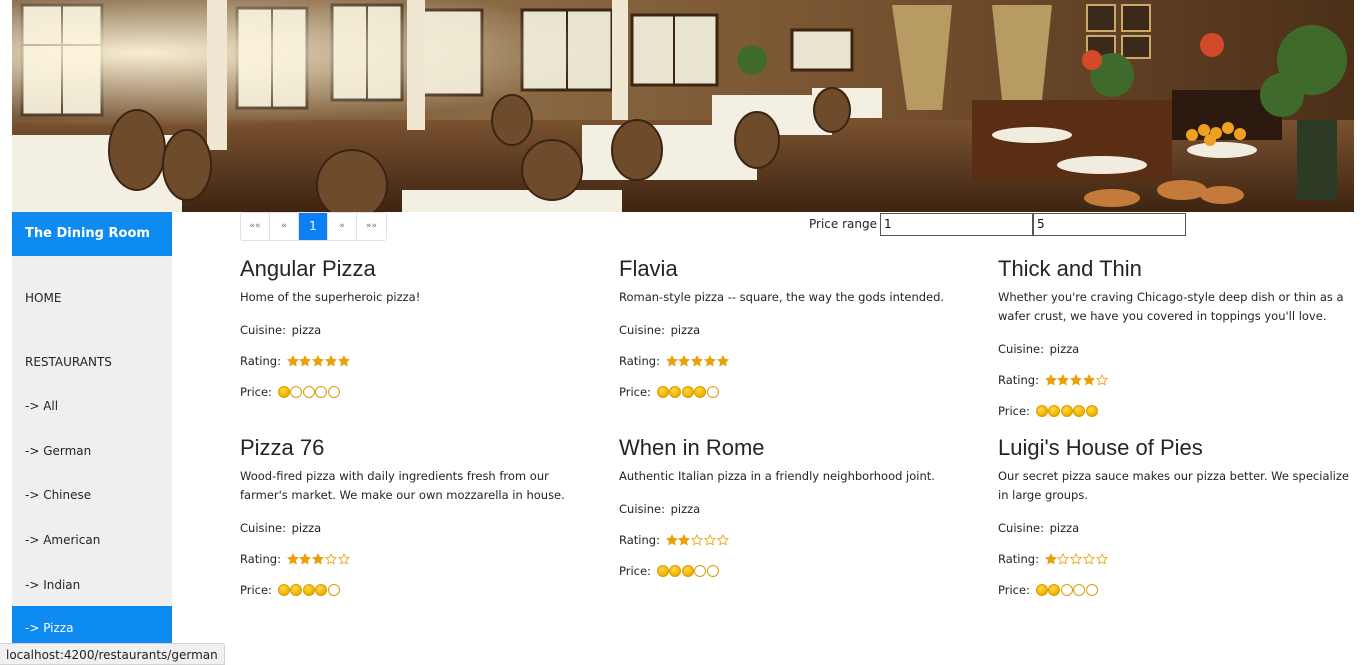 This screenshot has width=1365, height=665. I want to click on price-min-input, so click(956, 224).